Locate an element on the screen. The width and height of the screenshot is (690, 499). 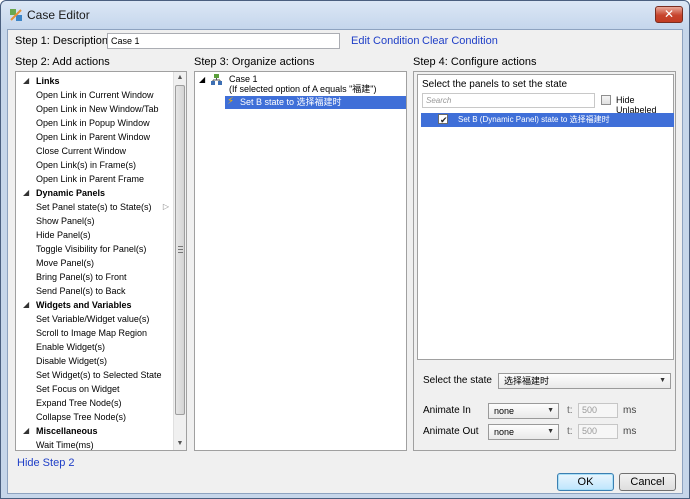
step1-label: Step 1: Description is located at coordinates (61, 41).